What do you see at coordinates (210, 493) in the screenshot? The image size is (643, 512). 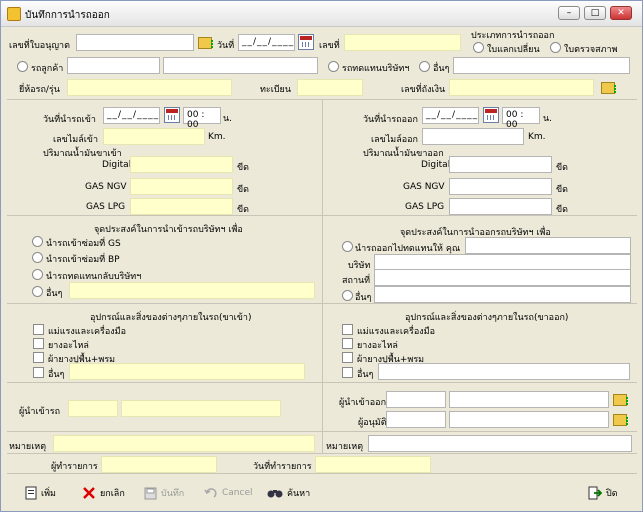 I see `undo-icon` at bounding box center [210, 493].